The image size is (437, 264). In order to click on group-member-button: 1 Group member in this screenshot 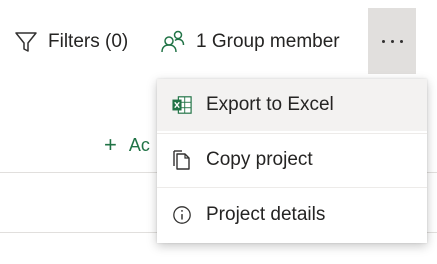, I will do `click(250, 42)`.